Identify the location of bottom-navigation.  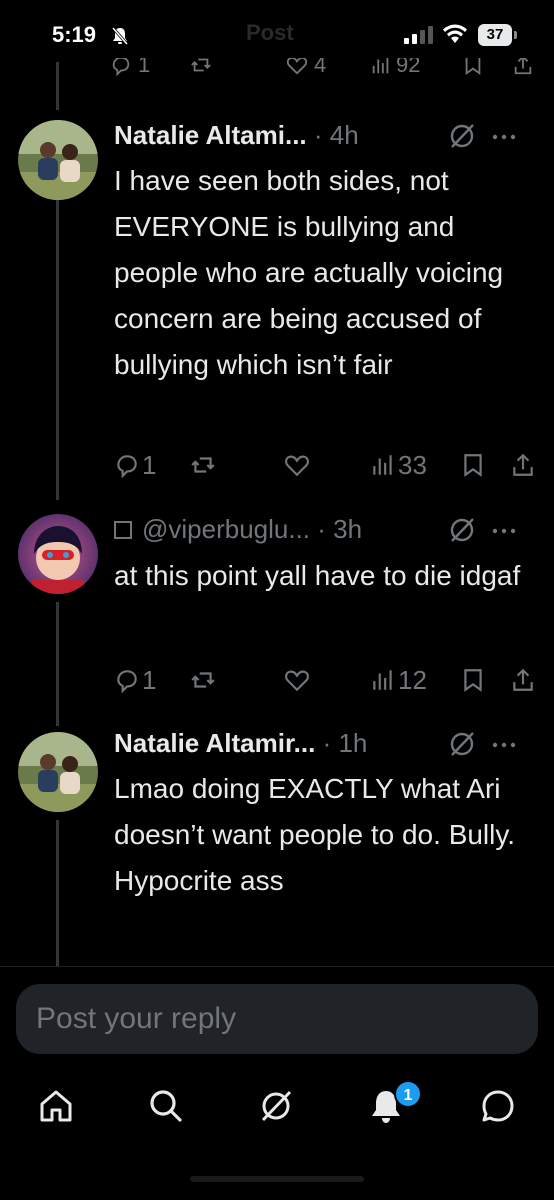
(277, 1111).